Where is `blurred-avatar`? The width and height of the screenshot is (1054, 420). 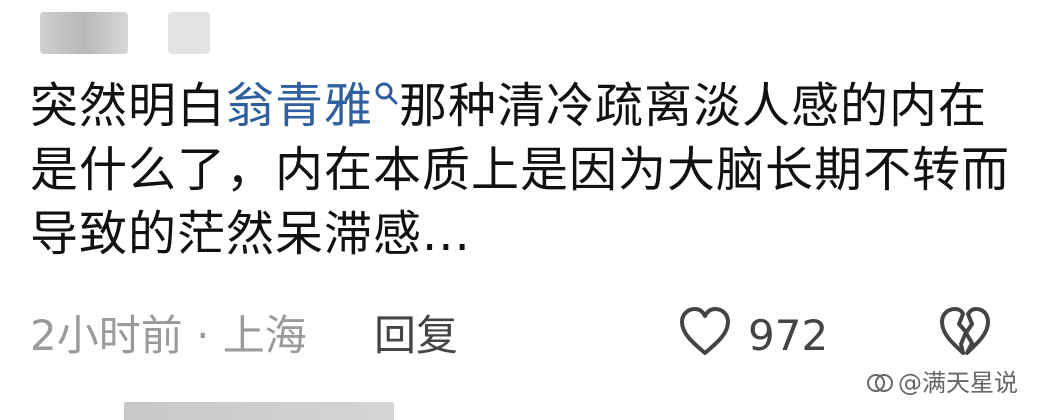 blurred-avatar is located at coordinates (84, 33).